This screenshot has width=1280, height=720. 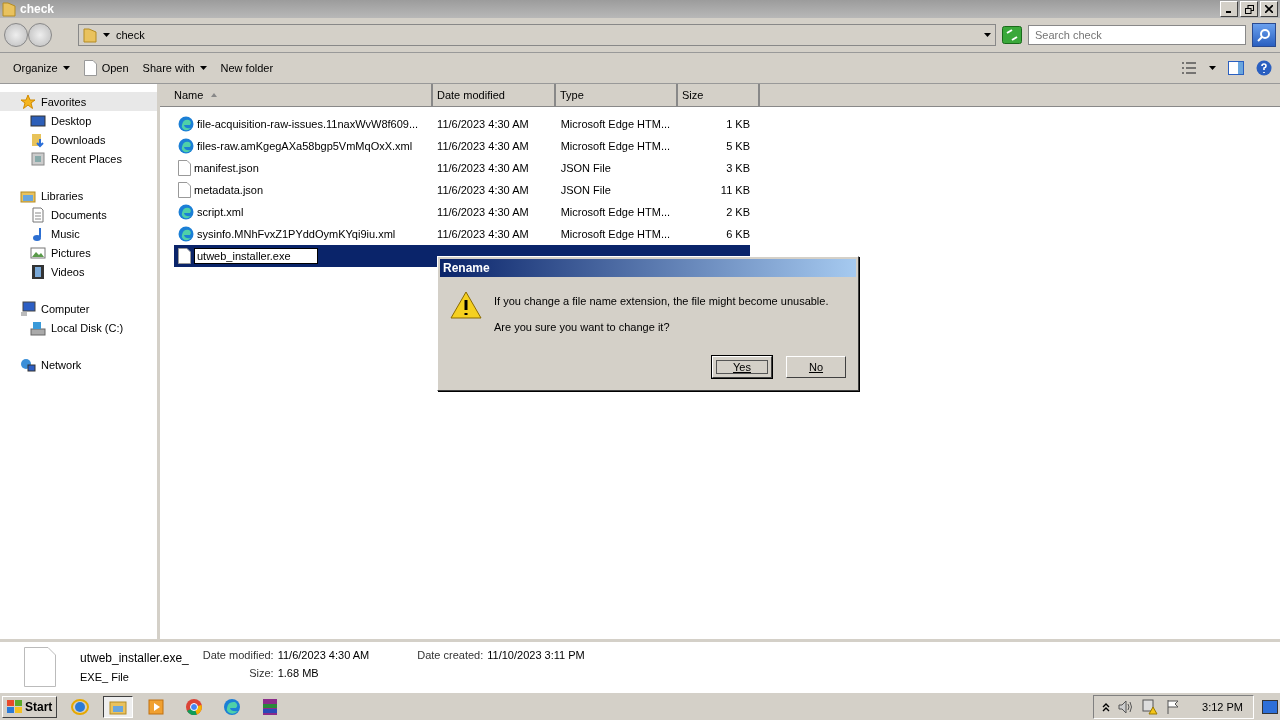 I want to click on search-field: Search check, so click(x=1137, y=35).